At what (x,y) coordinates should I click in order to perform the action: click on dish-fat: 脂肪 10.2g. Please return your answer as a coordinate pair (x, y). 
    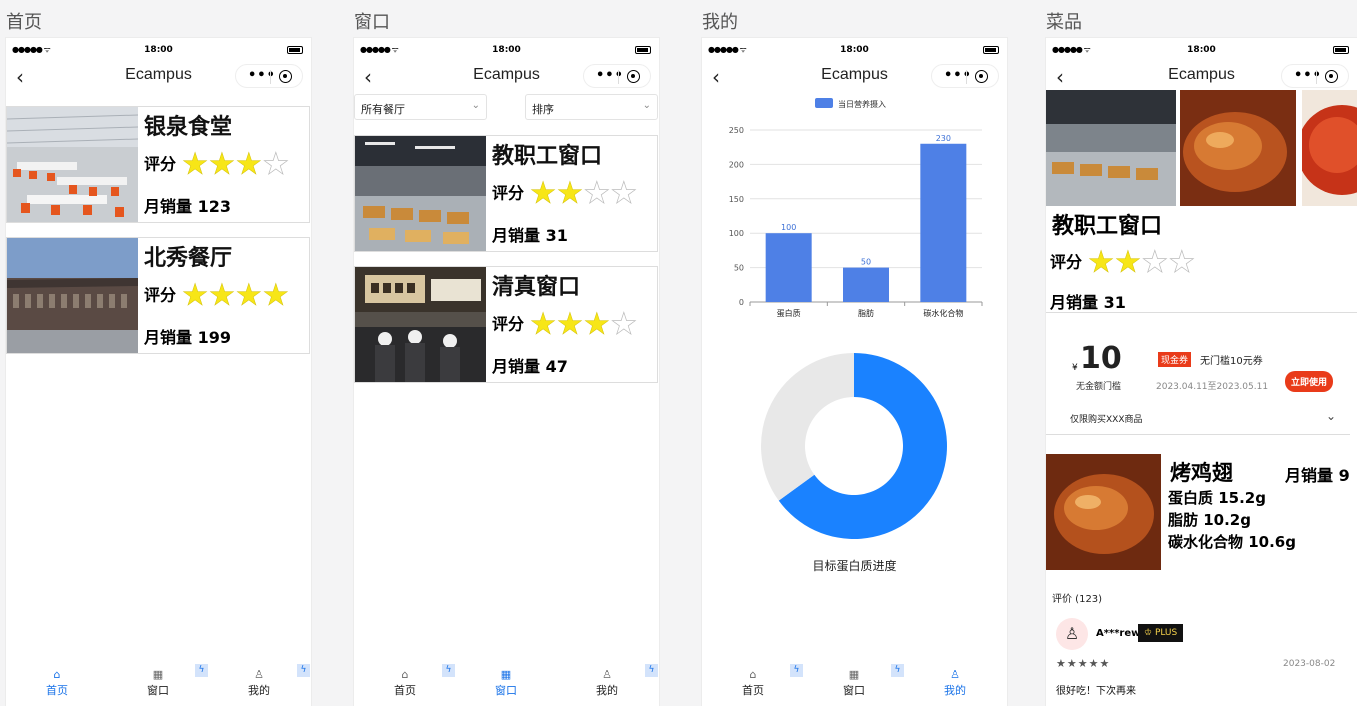
    Looking at the image, I should click on (1209, 520).